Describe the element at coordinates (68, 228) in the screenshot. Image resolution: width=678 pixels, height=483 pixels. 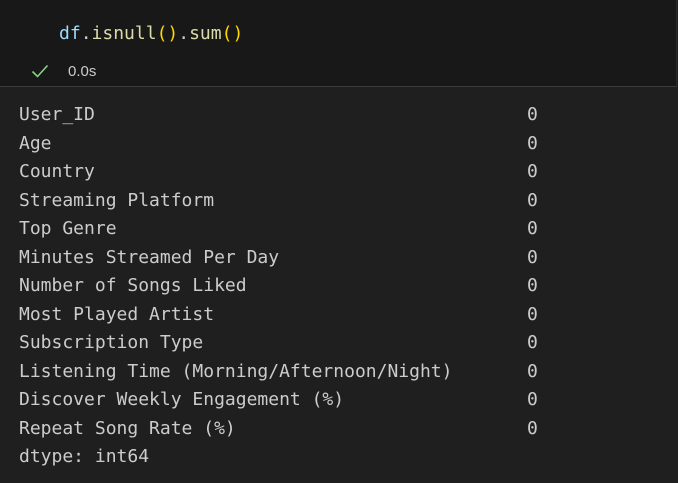
I see `column-name: Top Genre` at that location.